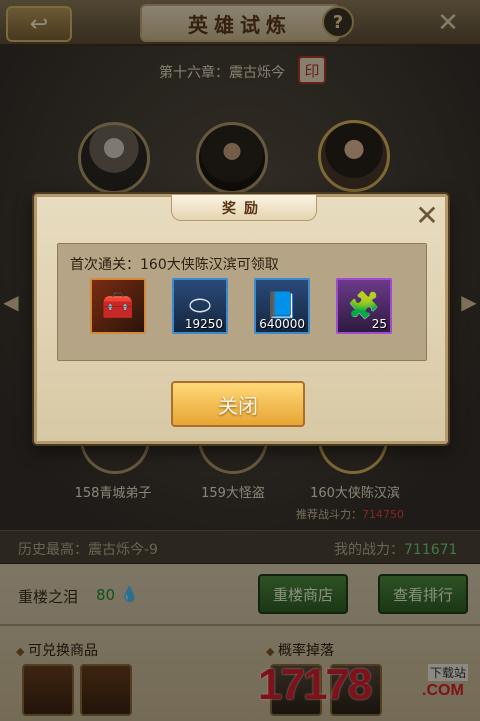  I want to click on treasure-box-icon: 🧰, so click(118, 306).